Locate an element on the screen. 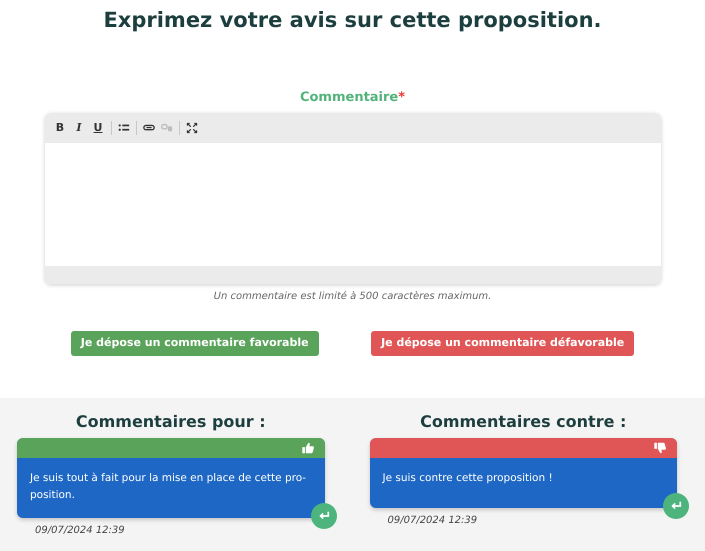  field-label: Commentaire* is located at coordinates (353, 98).